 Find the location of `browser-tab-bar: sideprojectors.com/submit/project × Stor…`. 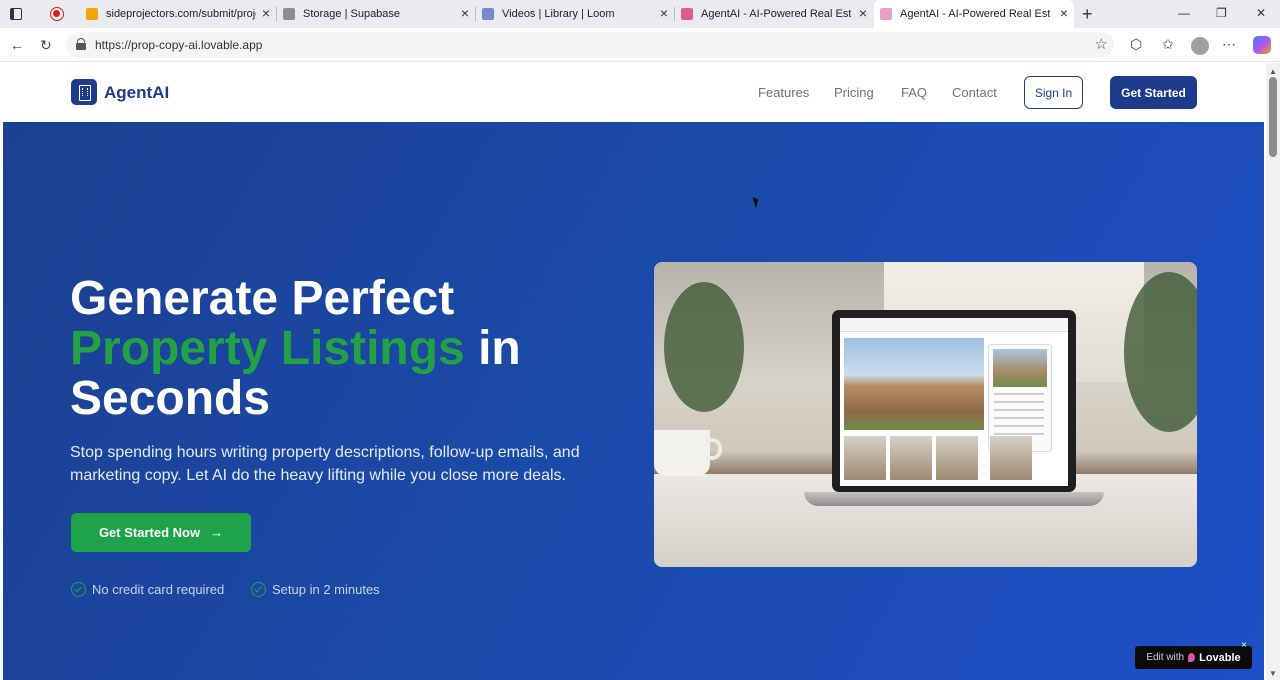

browser-tab-bar: sideprojectors.com/submit/project × Stor… is located at coordinates (640, 14).